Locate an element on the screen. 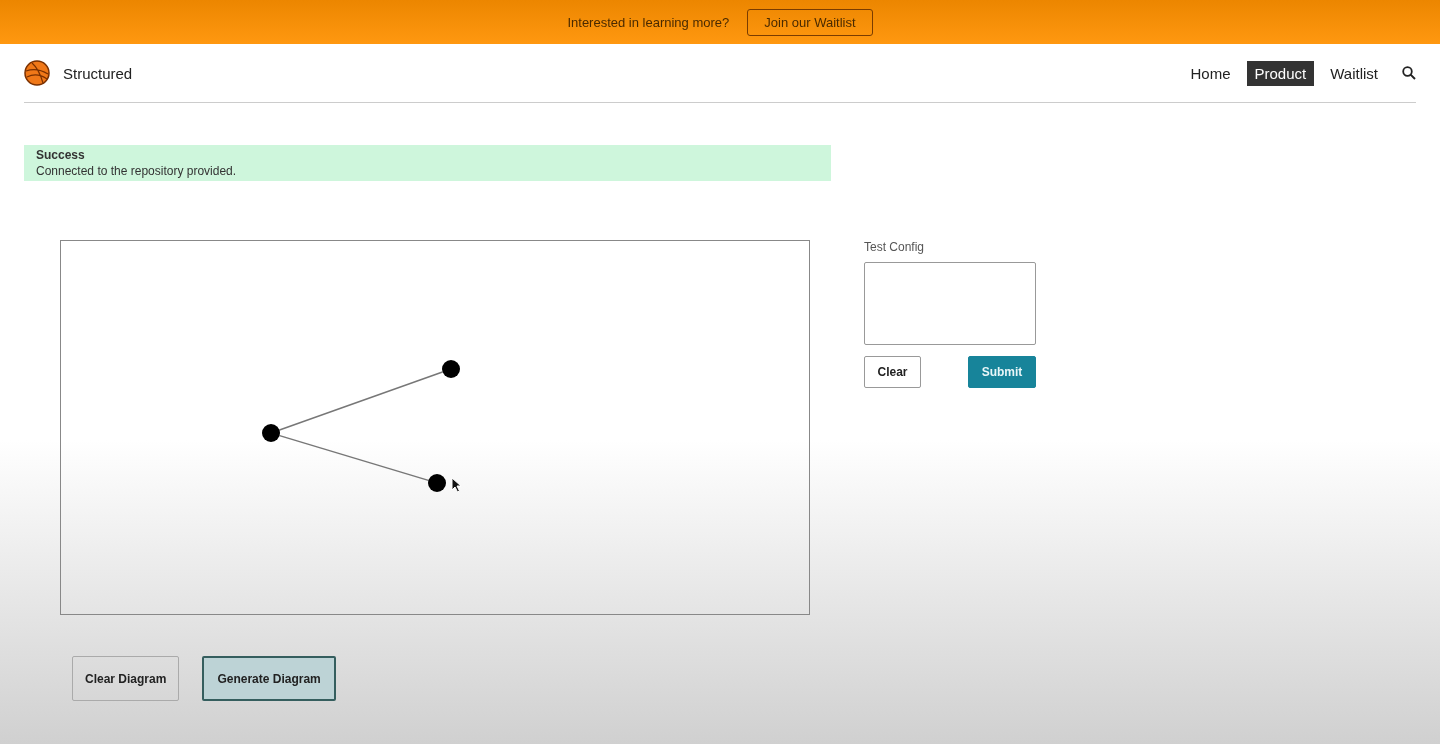 The height and width of the screenshot is (744, 1440). brand-name: Structured is located at coordinates (98, 73).